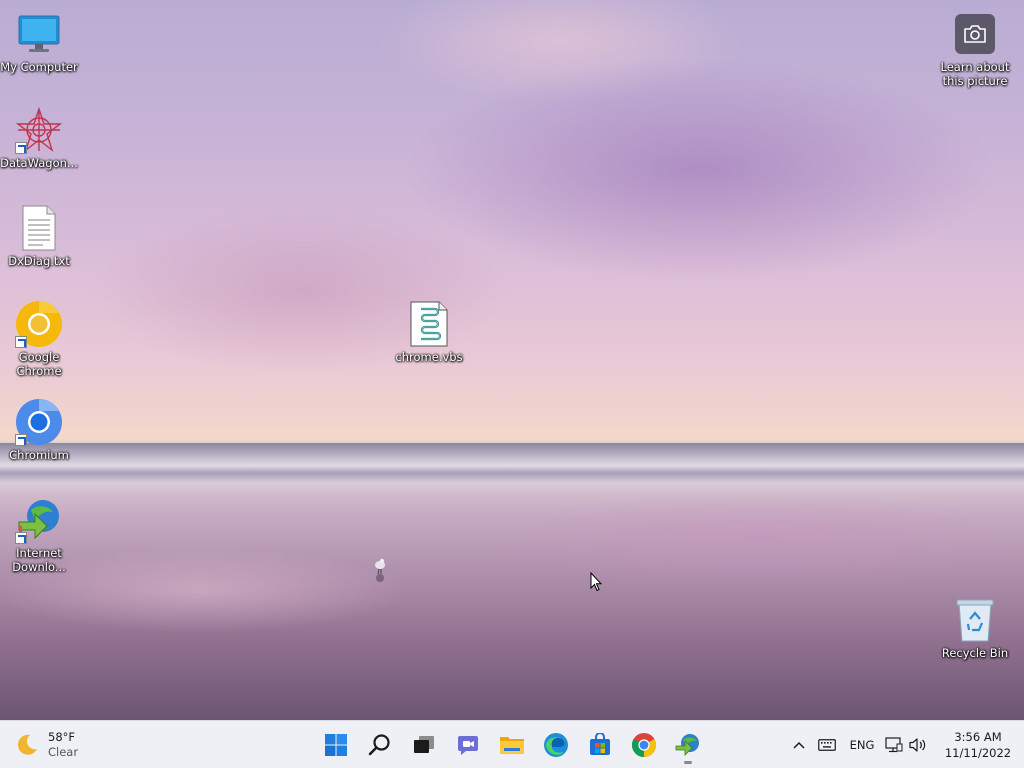  I want to click on taskbar-clock: 3:56 AM 11/11/2022, so click(978, 745).